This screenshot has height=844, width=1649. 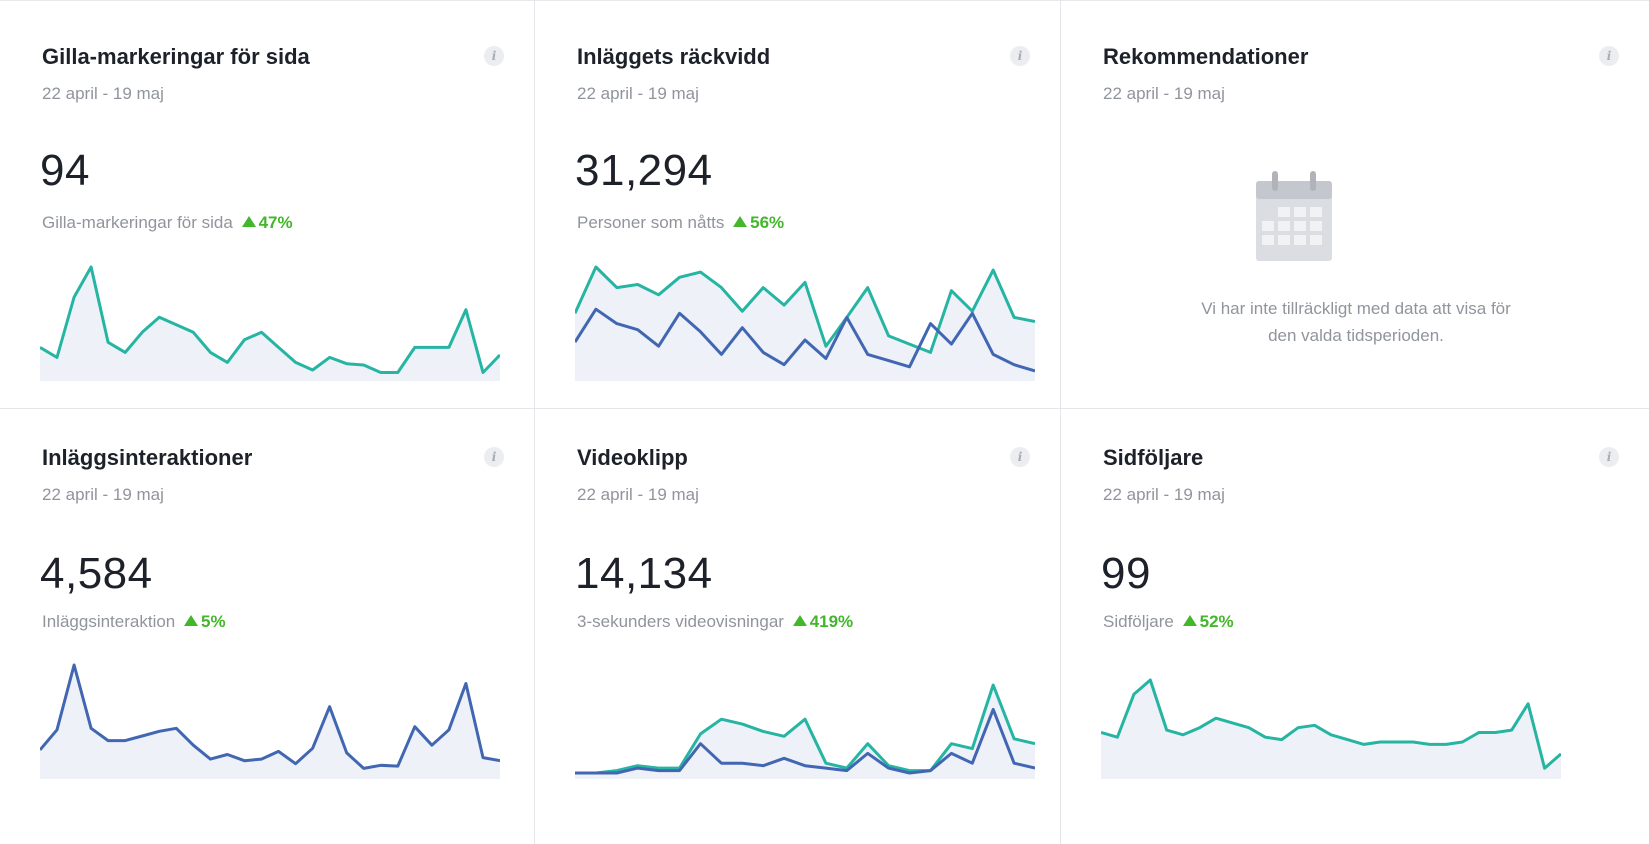 I want to click on delta-badge: 56%, so click(x=758, y=222).